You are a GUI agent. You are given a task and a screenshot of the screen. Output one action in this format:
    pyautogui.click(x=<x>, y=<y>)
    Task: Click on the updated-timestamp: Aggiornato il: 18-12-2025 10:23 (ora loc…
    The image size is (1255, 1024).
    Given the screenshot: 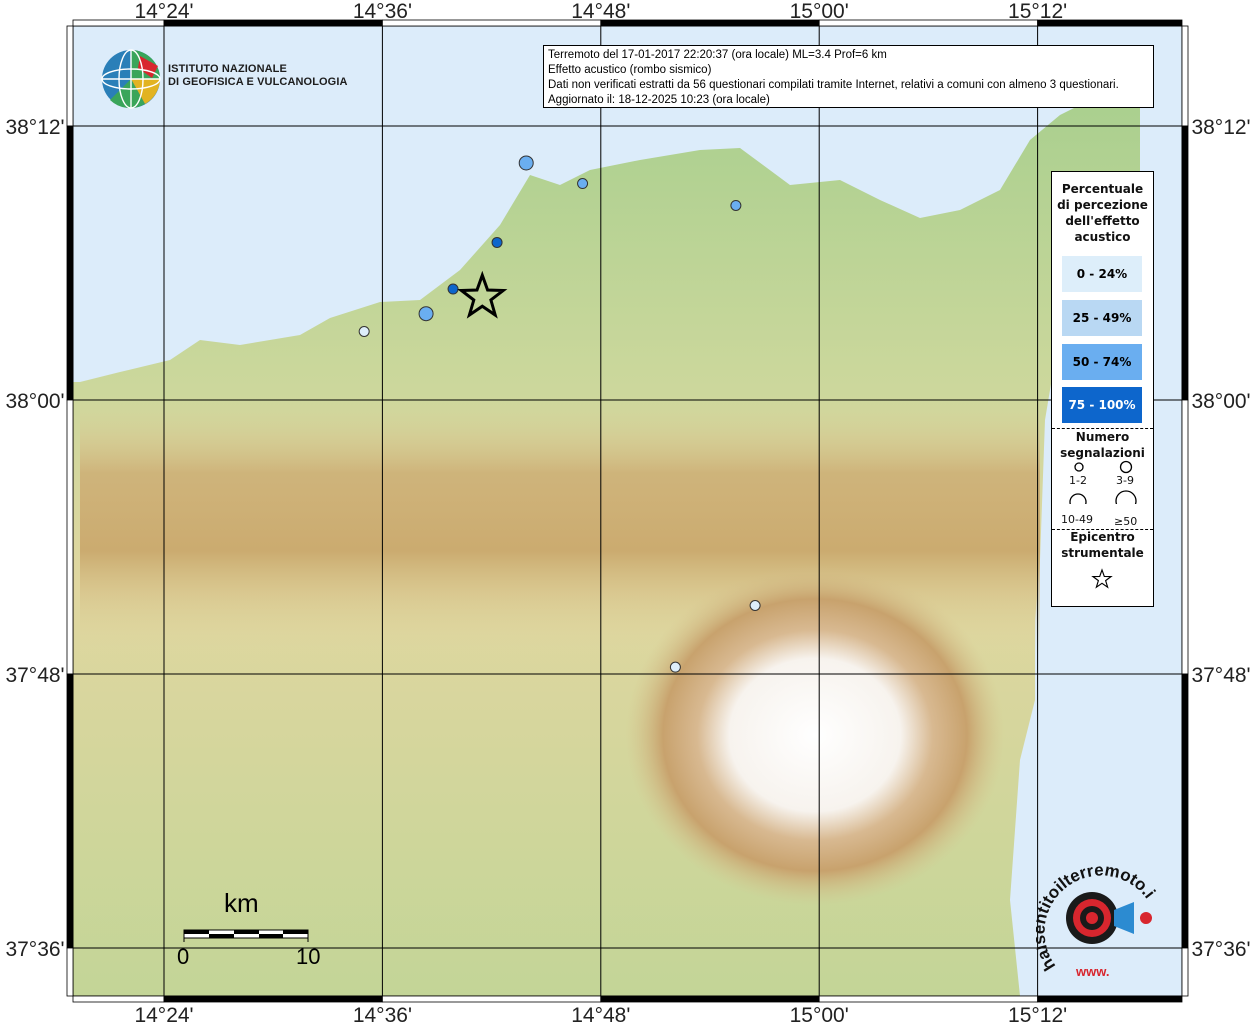 What is the action you would take?
    pyautogui.click(x=659, y=100)
    